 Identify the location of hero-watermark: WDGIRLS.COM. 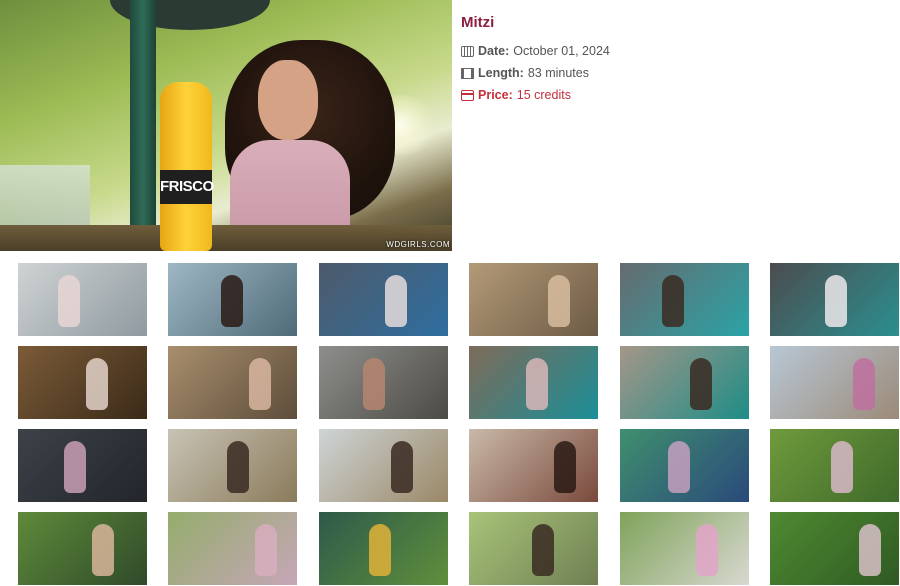
(418, 244).